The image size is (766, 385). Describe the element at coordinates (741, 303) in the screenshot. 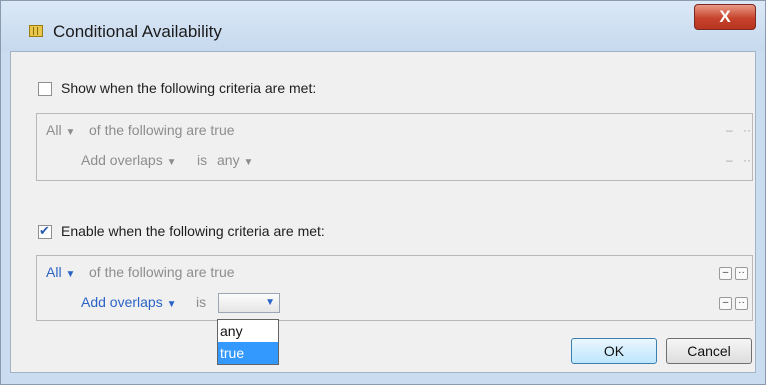

I see `enable-row2-add-button: ··` at that location.